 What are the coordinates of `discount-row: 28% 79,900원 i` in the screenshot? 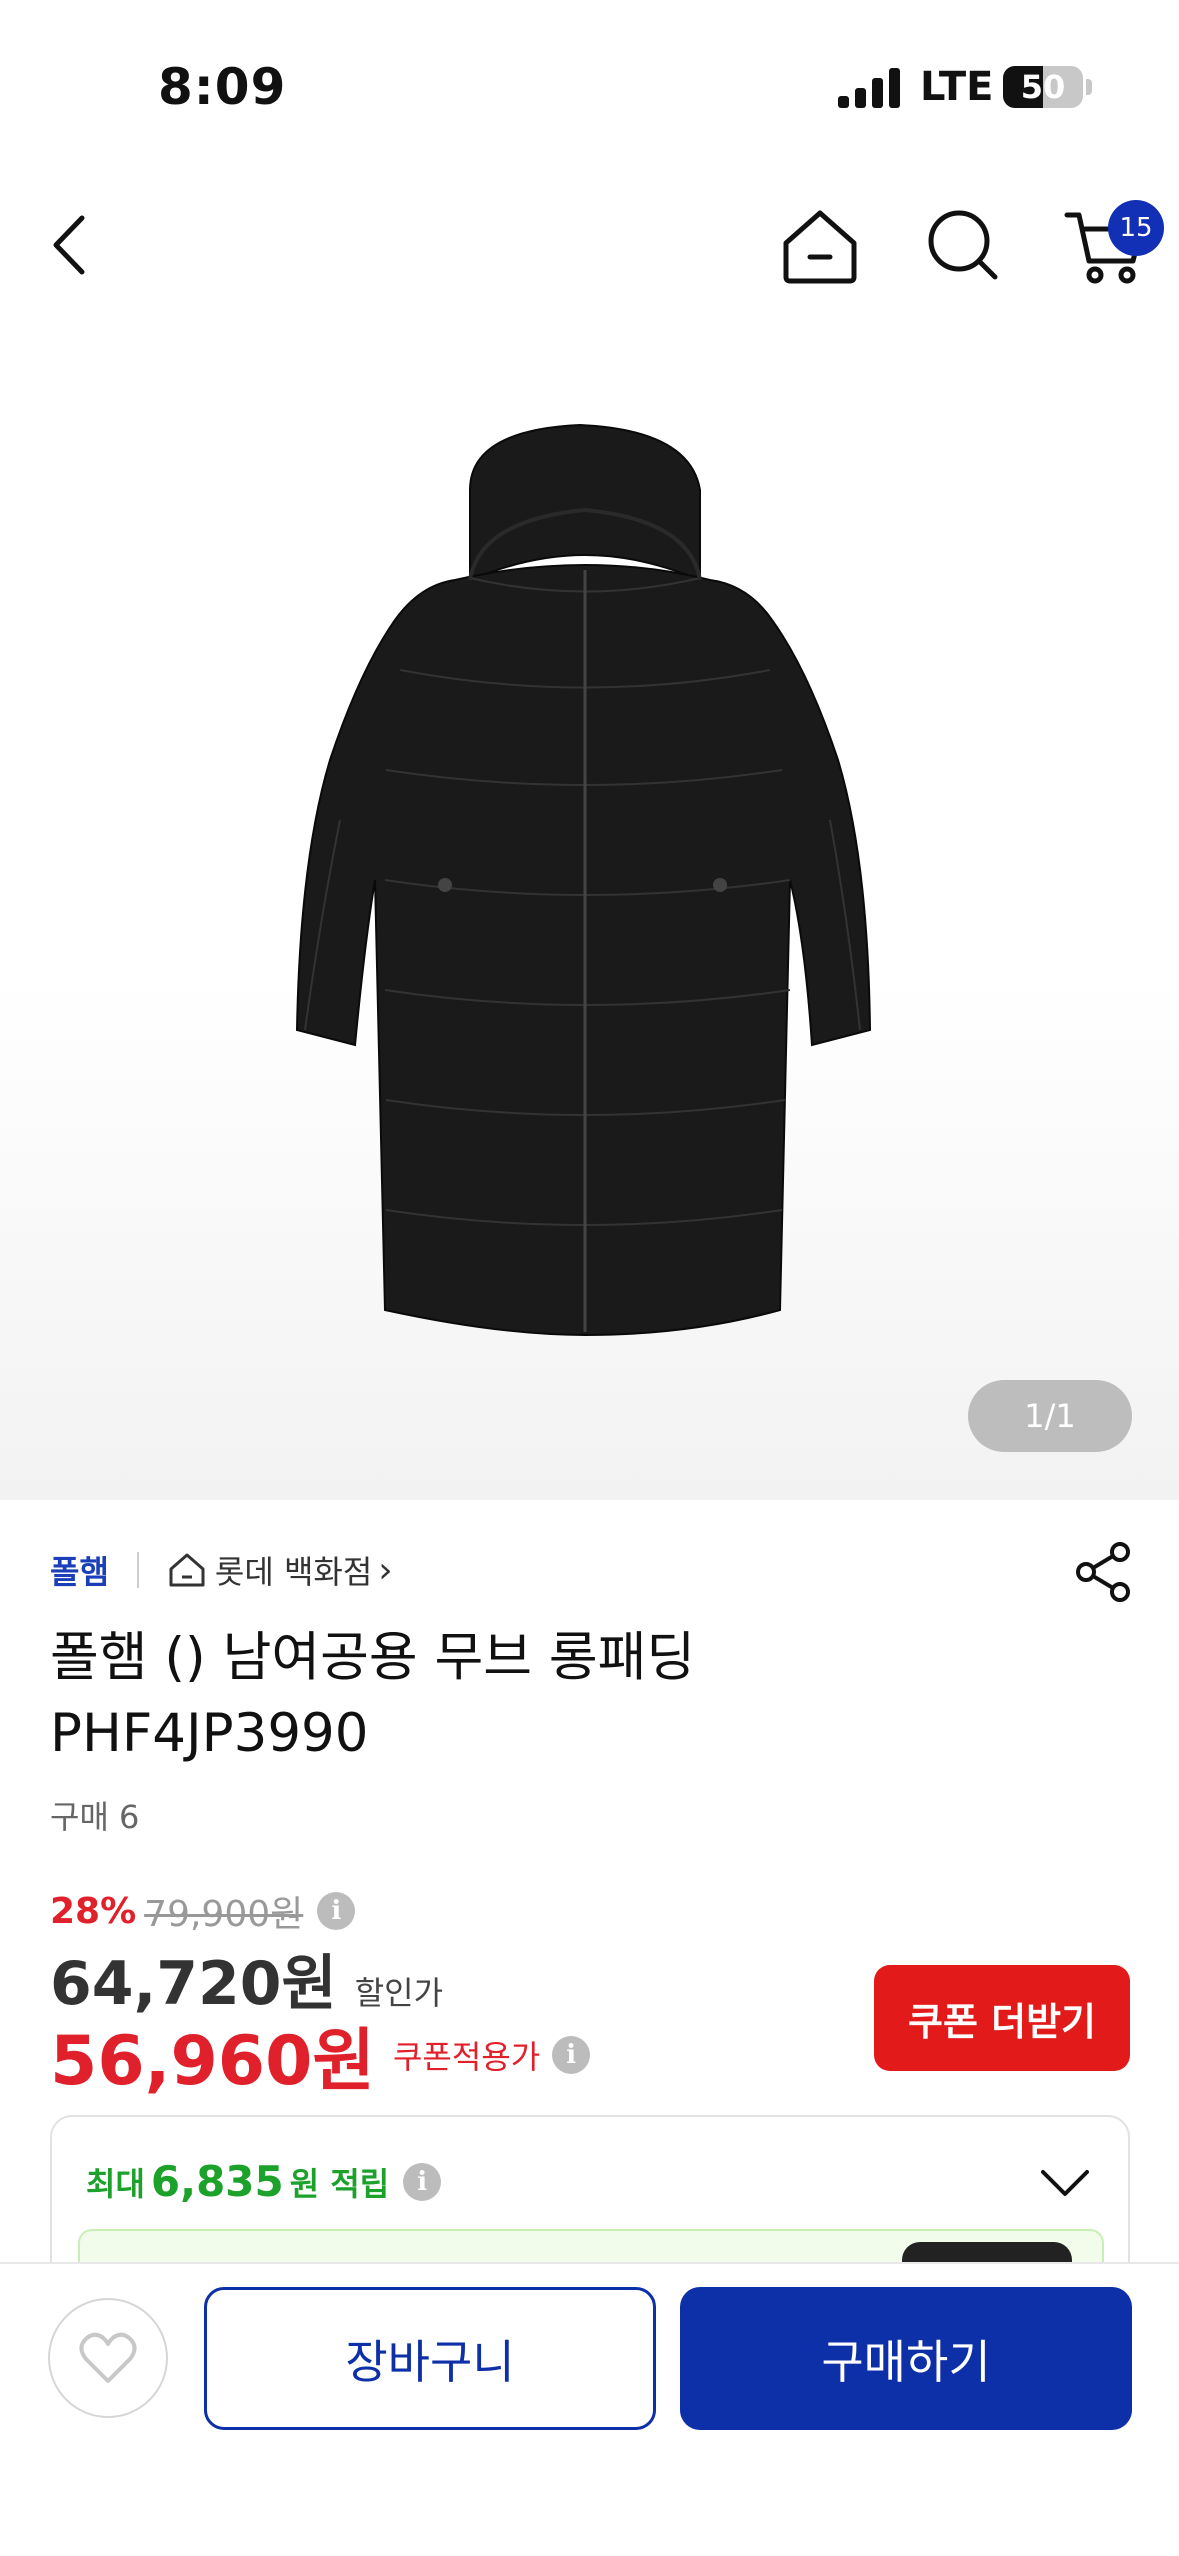 It's located at (203, 1911).